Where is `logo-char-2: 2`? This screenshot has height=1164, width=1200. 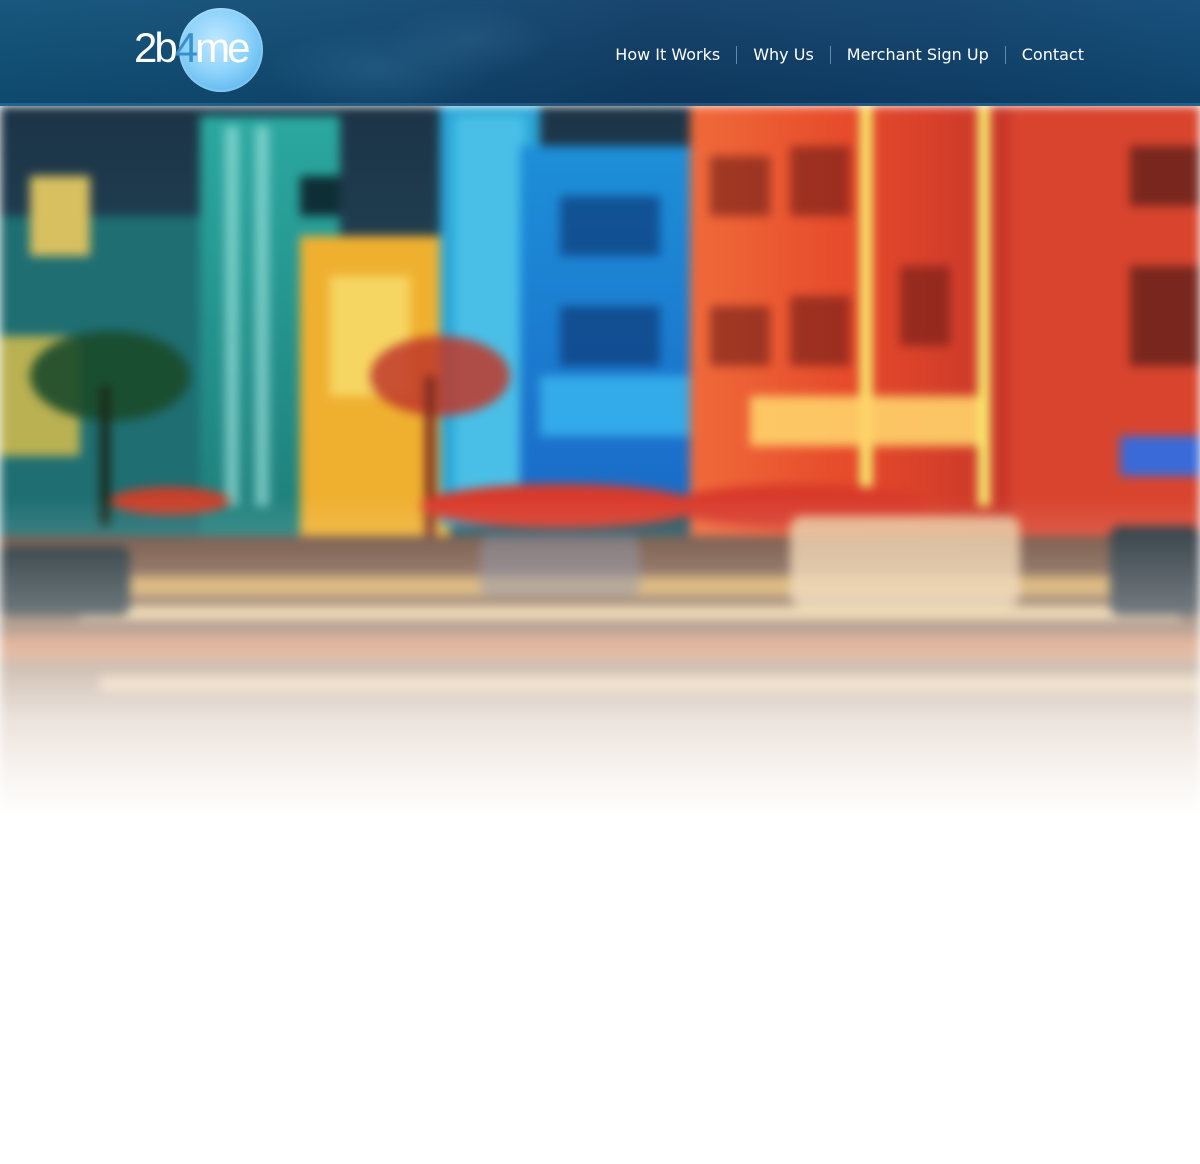 logo-char-2: 2 is located at coordinates (145, 47).